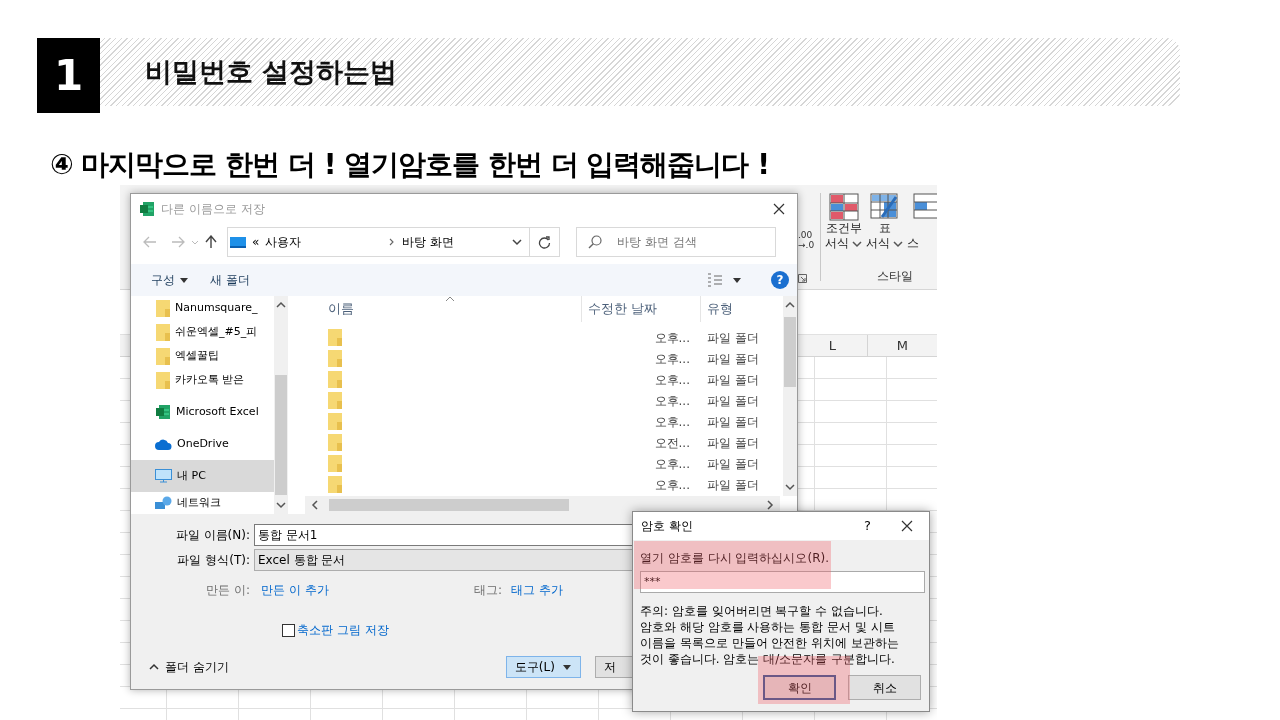 This screenshot has height=720, width=1280. Describe the element at coordinates (770, 635) in the screenshot. I see `warning-text: 주의: 암호를 잊어버리면 복구할 수 없습니다. 암호와 해당 암호를 사용하는 통합 문서 및 시트 이름을 목록으로 만들어 안전한 위치에 보관하는 것이 좋습니다. 암호는 대/소문자를 구분합니다.` at that location.